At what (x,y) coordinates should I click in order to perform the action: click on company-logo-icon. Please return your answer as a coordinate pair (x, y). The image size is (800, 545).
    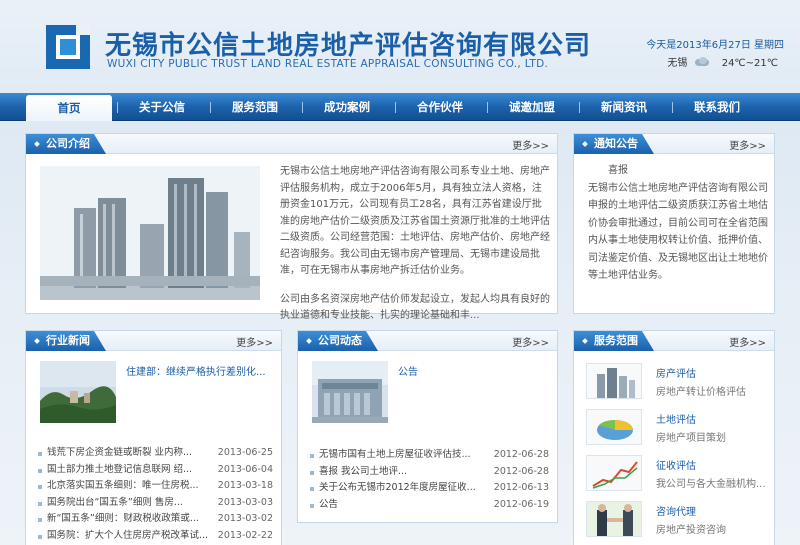
    Looking at the image, I should click on (68, 47).